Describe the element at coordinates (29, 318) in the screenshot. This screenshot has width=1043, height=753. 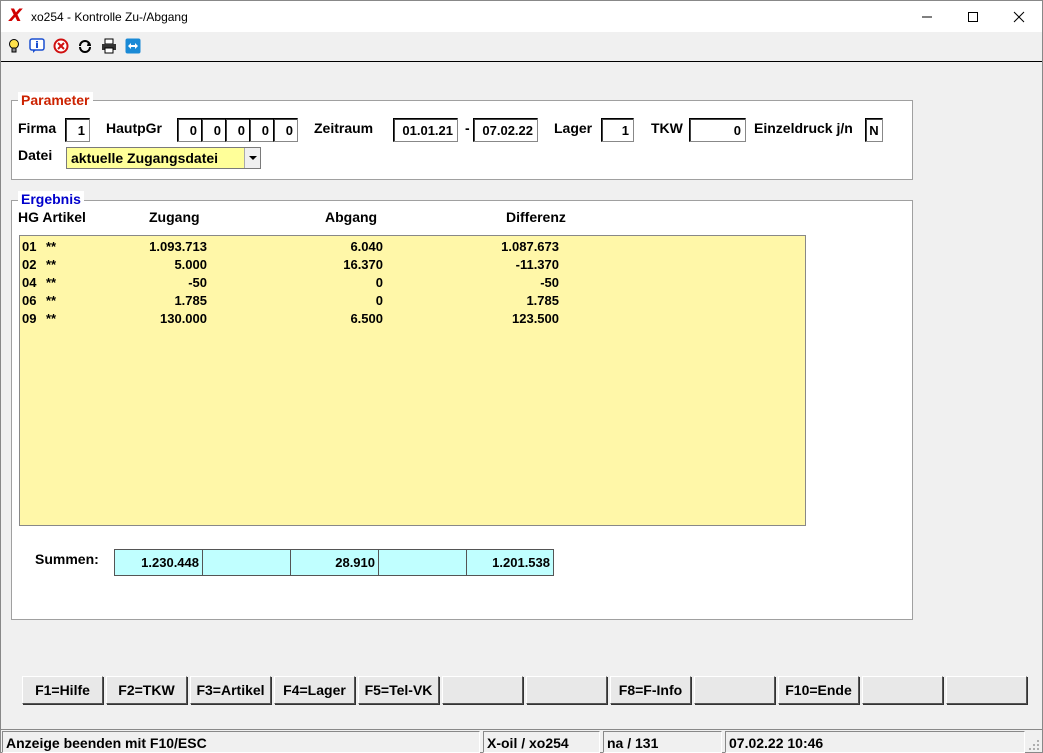
I see `row-hg: 09` at that location.